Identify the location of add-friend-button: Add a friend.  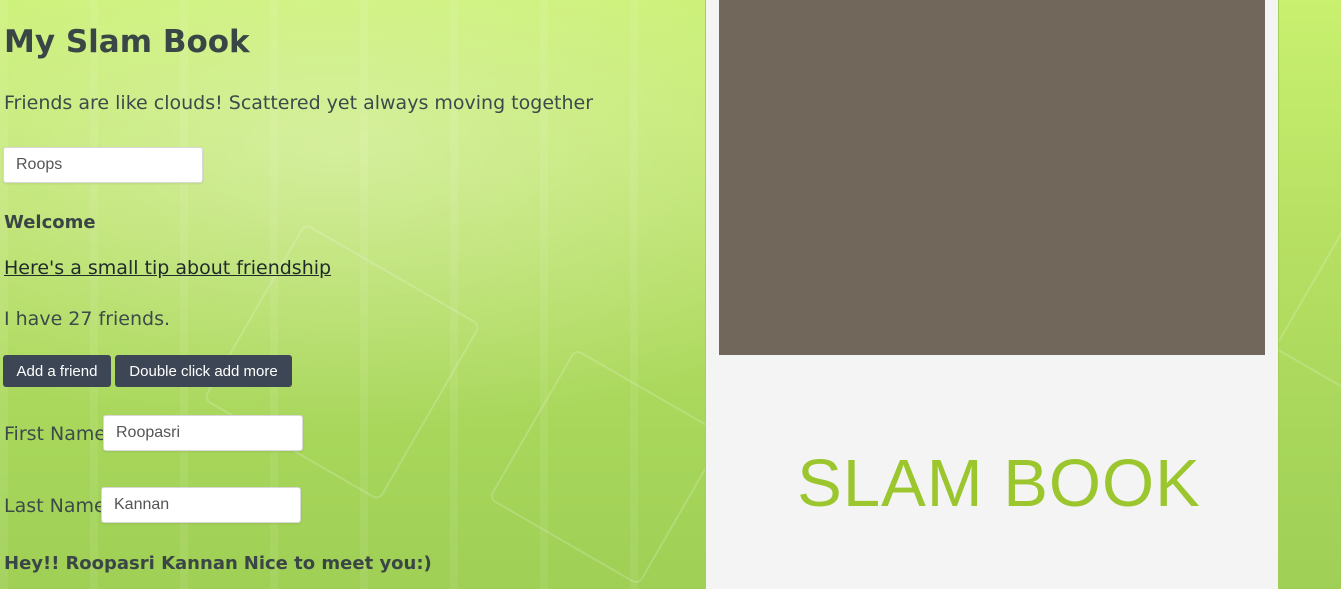
(57, 371).